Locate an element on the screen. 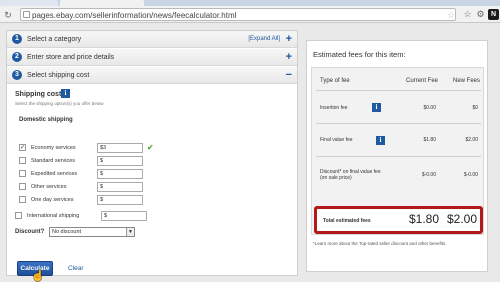  one-day-checkbox is located at coordinates (22, 199).